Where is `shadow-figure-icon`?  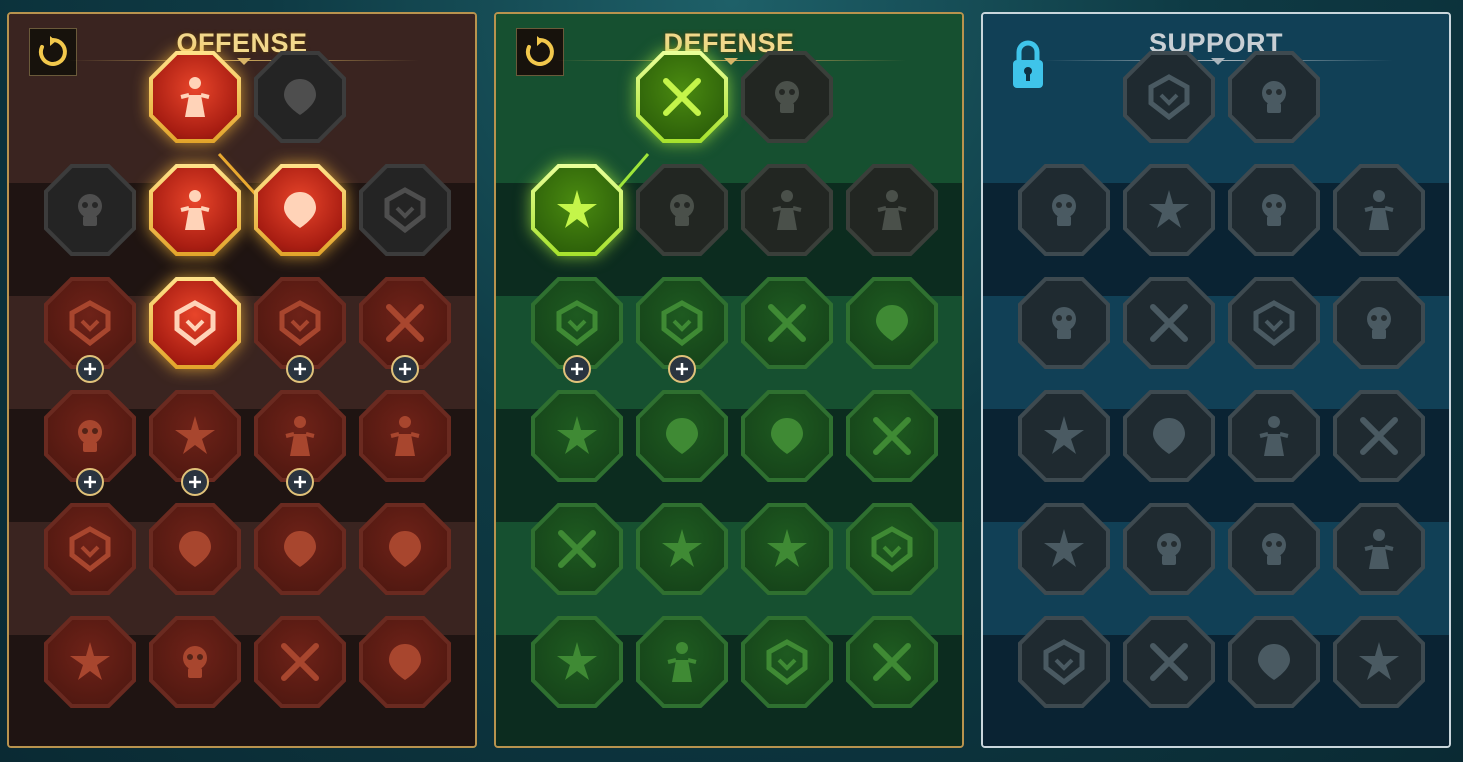
shadow-figure-icon is located at coordinates (1379, 323).